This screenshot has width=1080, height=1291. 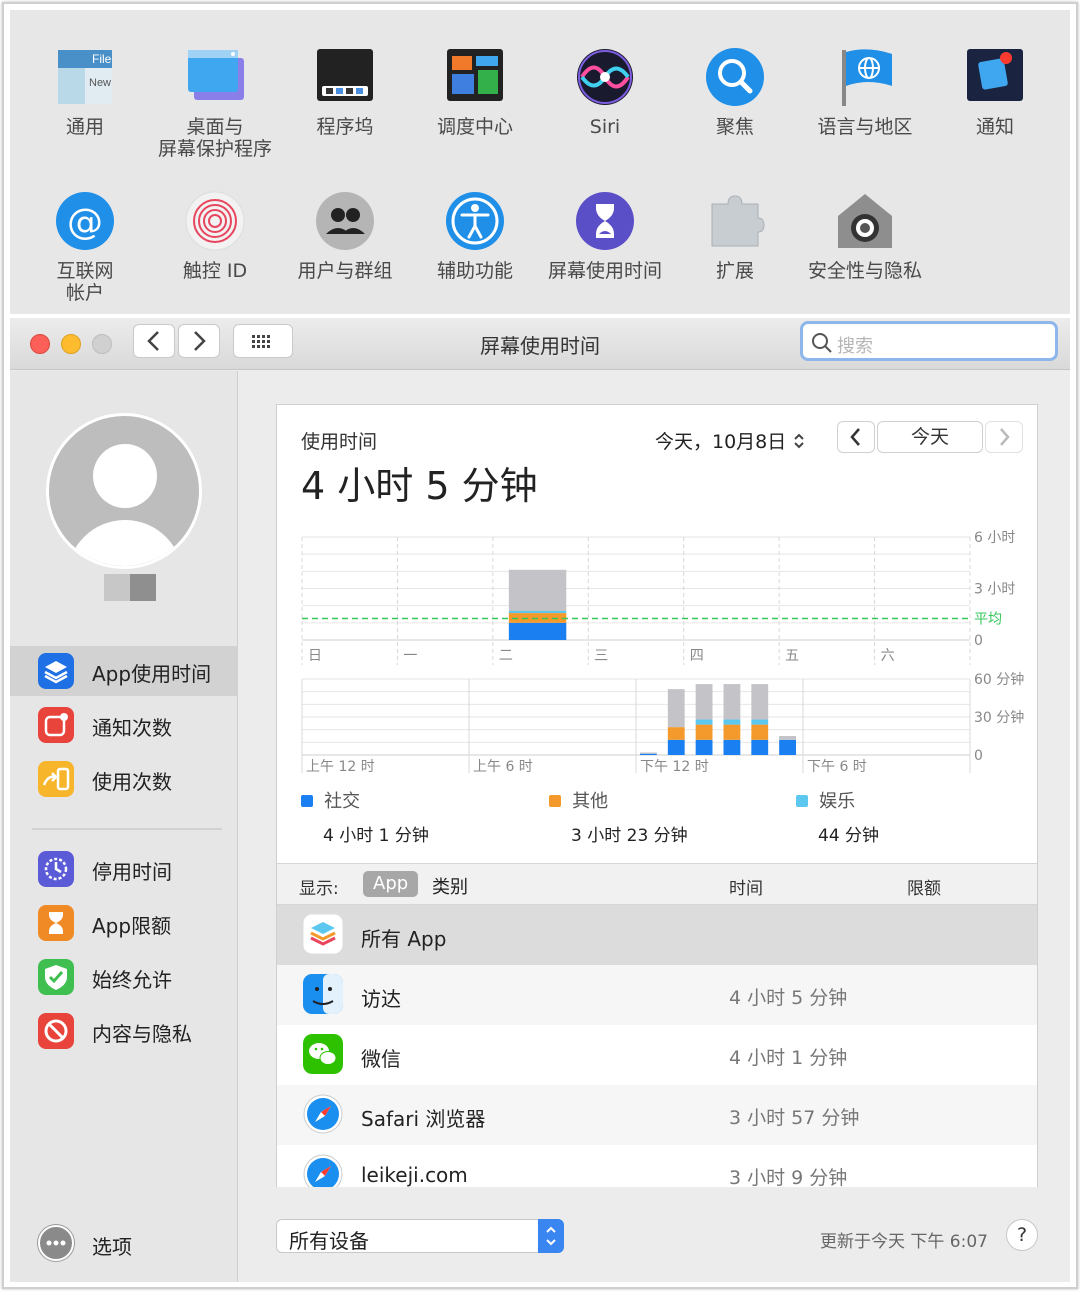 I want to click on pref-general: File New 通用, so click(x=85, y=92).